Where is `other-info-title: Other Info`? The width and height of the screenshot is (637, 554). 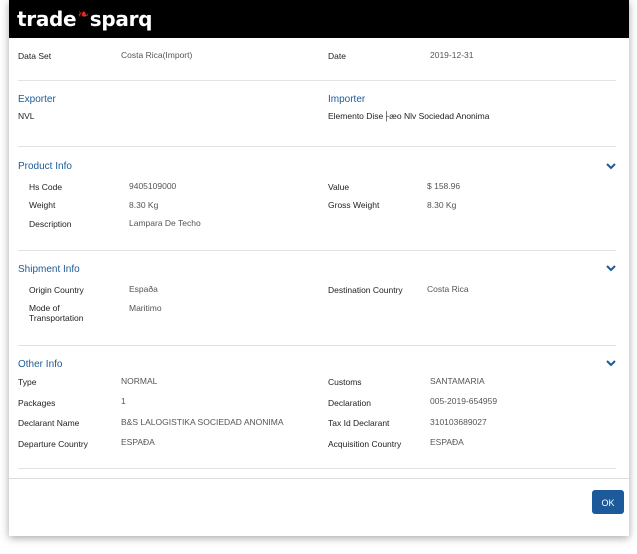
other-info-title: Other Info is located at coordinates (40, 364).